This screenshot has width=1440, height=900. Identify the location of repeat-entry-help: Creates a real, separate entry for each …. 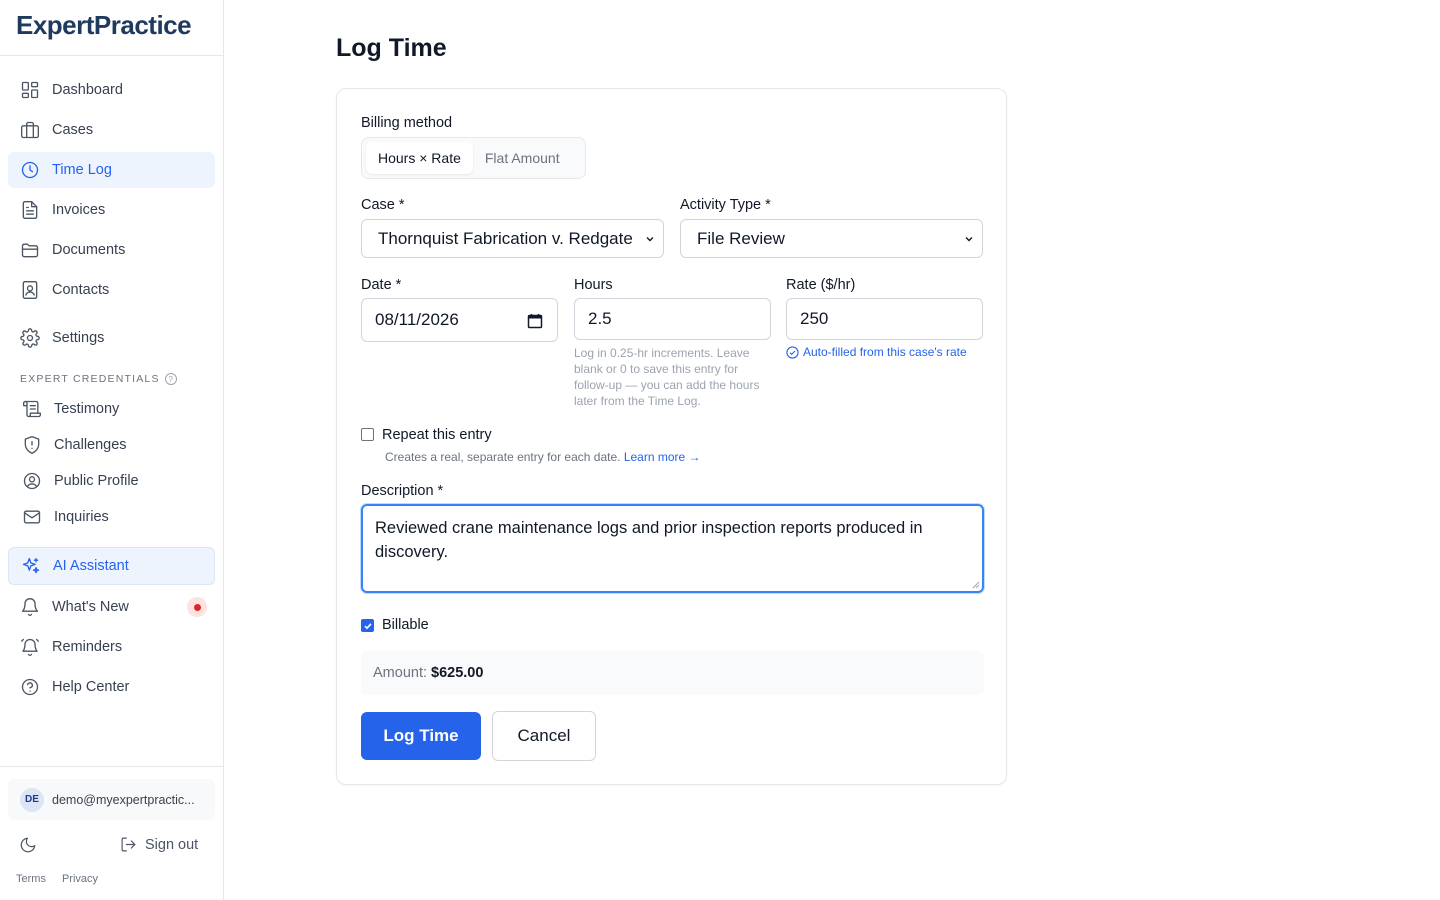
(543, 457).